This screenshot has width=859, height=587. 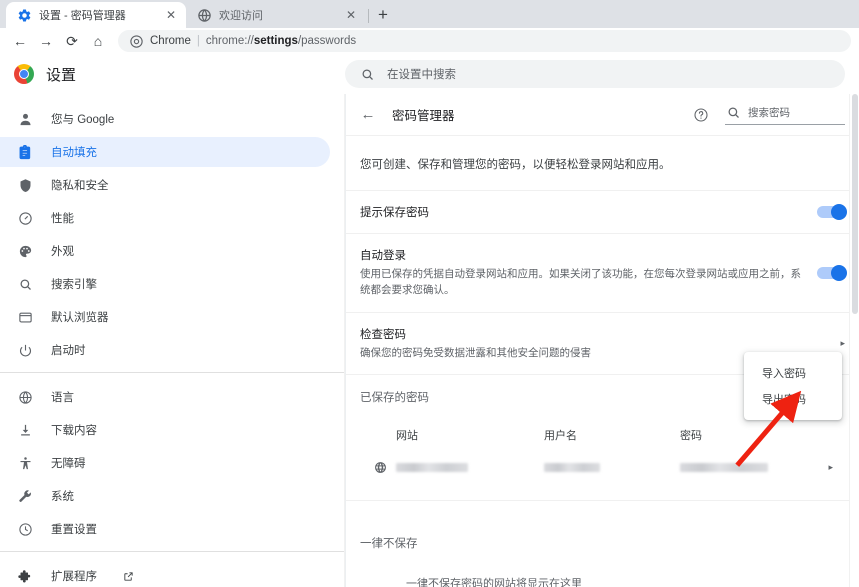 I want to click on sidebar-item-you-and-google: 您与 Google, so click(x=165, y=119).